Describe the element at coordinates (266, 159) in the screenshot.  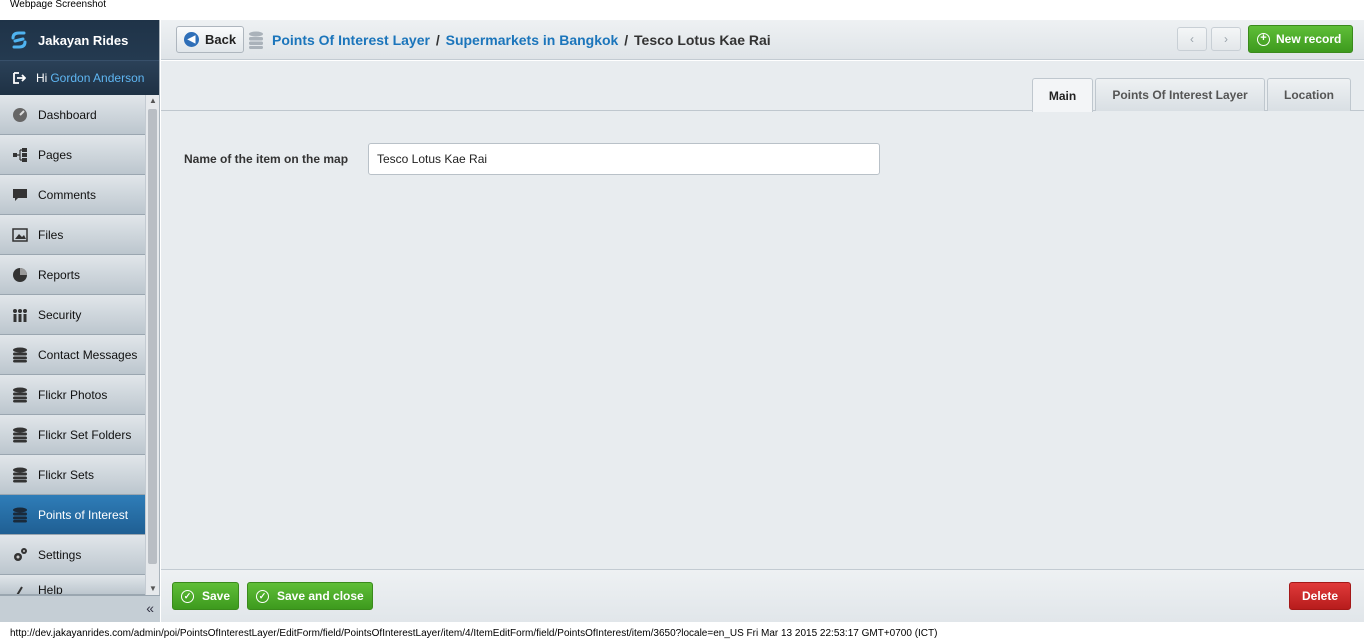
I see `name-field-label: Name of the item on the map` at that location.